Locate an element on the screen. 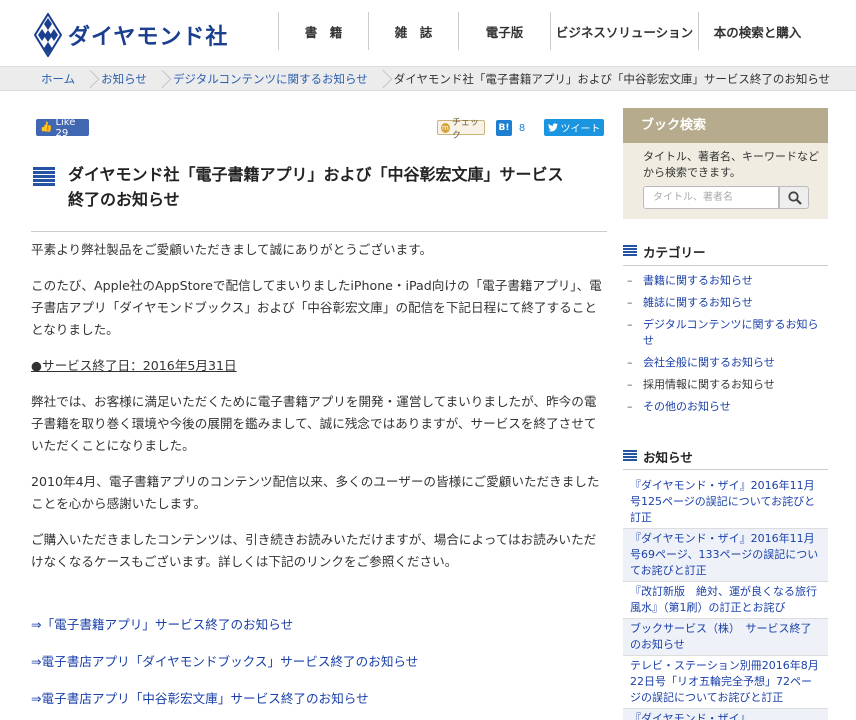 The width and height of the screenshot is (856, 720). service-end-date-text: ●サービス終了日：2016年5月31日 is located at coordinates (134, 365).